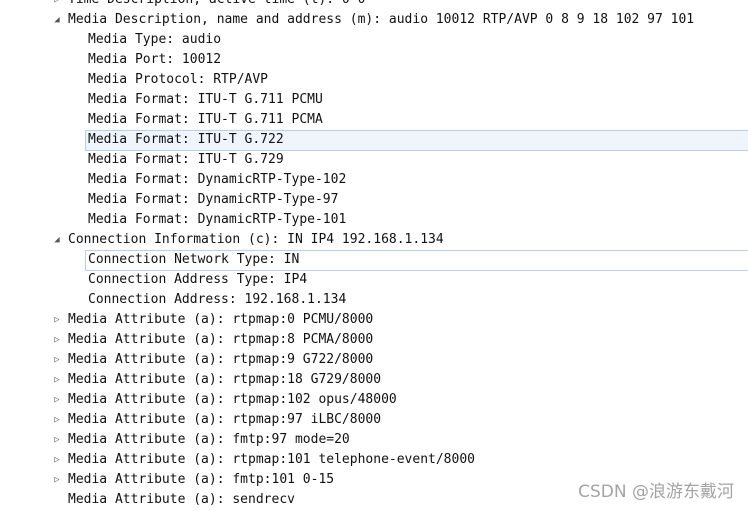 The width and height of the screenshot is (748, 511). What do you see at coordinates (656, 492) in the screenshot?
I see `watermark: CSDN @浪游东戴河` at bounding box center [656, 492].